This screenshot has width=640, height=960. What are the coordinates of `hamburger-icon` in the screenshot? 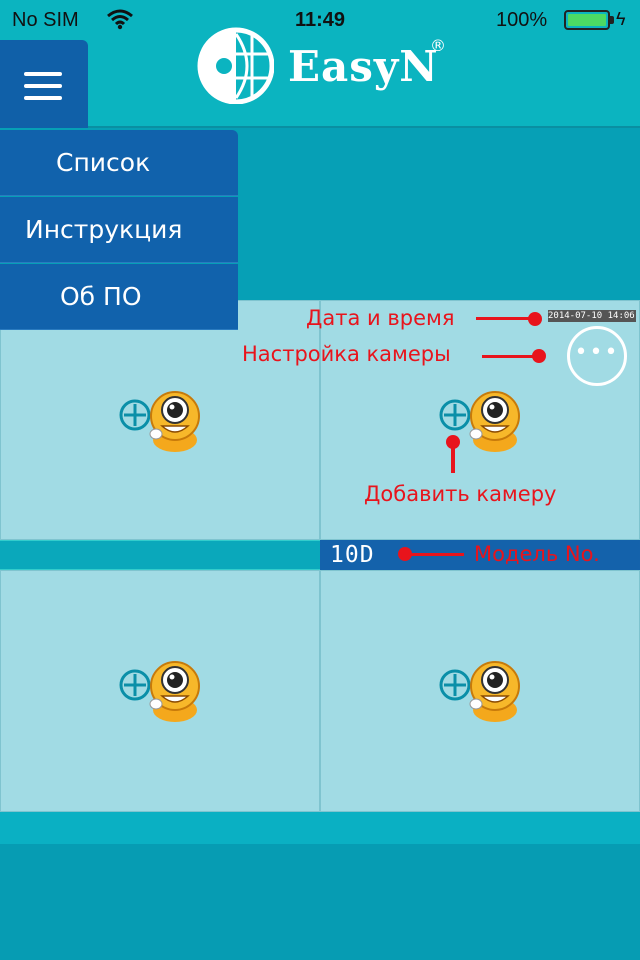 It's located at (44, 84).